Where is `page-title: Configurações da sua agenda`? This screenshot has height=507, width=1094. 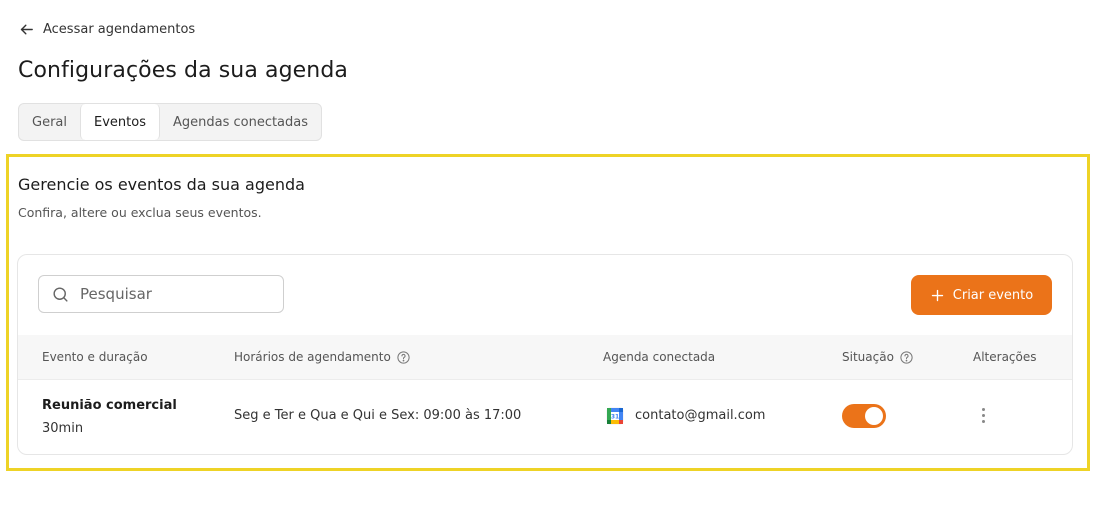
page-title: Configurações da sua agenda is located at coordinates (183, 70).